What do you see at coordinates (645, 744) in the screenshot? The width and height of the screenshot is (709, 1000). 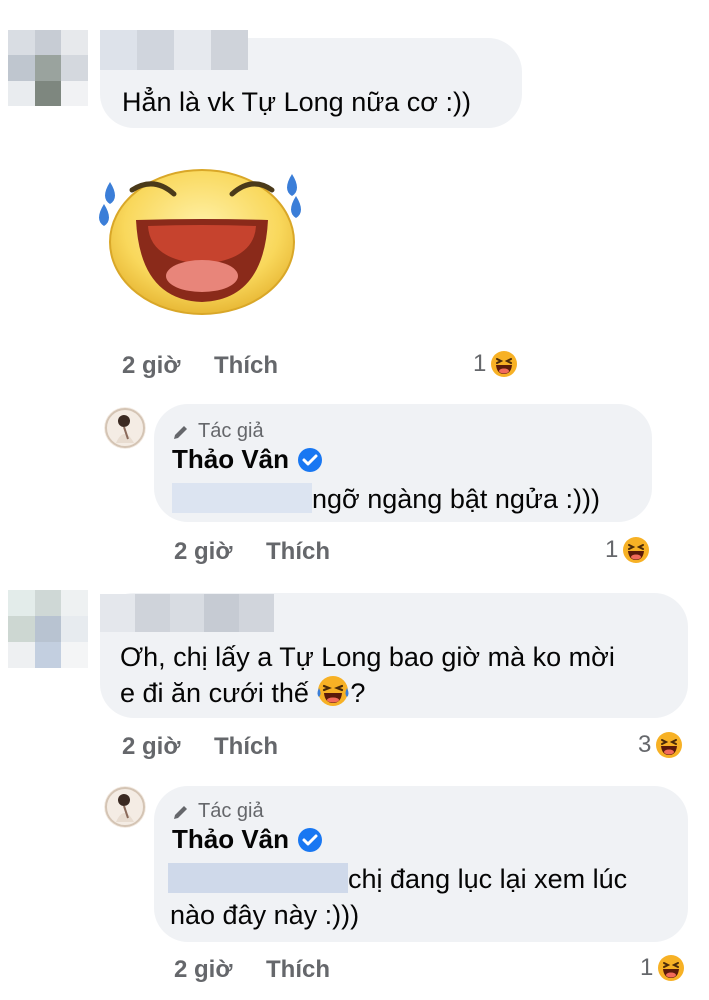 I see `reaction-count-value: 3` at bounding box center [645, 744].